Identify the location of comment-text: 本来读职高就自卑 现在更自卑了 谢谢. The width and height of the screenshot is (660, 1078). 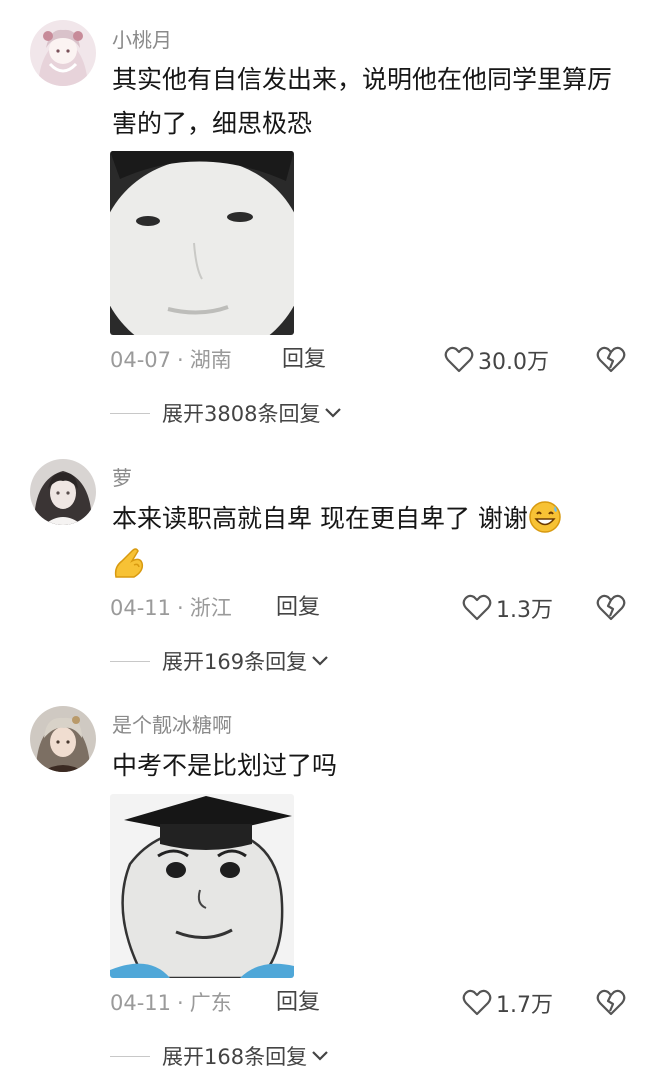
(367, 519).